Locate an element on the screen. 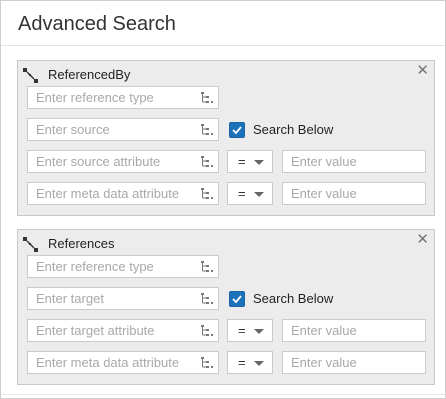  target-attribute-input: Enter target attribute is located at coordinates (123, 330).